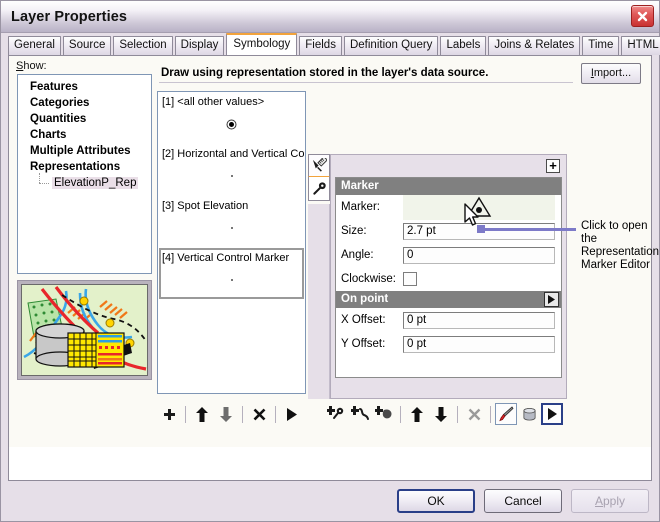 The width and height of the screenshot is (660, 522). Describe the element at coordinates (87, 45) in the screenshot. I see `tab-source: Source` at that location.